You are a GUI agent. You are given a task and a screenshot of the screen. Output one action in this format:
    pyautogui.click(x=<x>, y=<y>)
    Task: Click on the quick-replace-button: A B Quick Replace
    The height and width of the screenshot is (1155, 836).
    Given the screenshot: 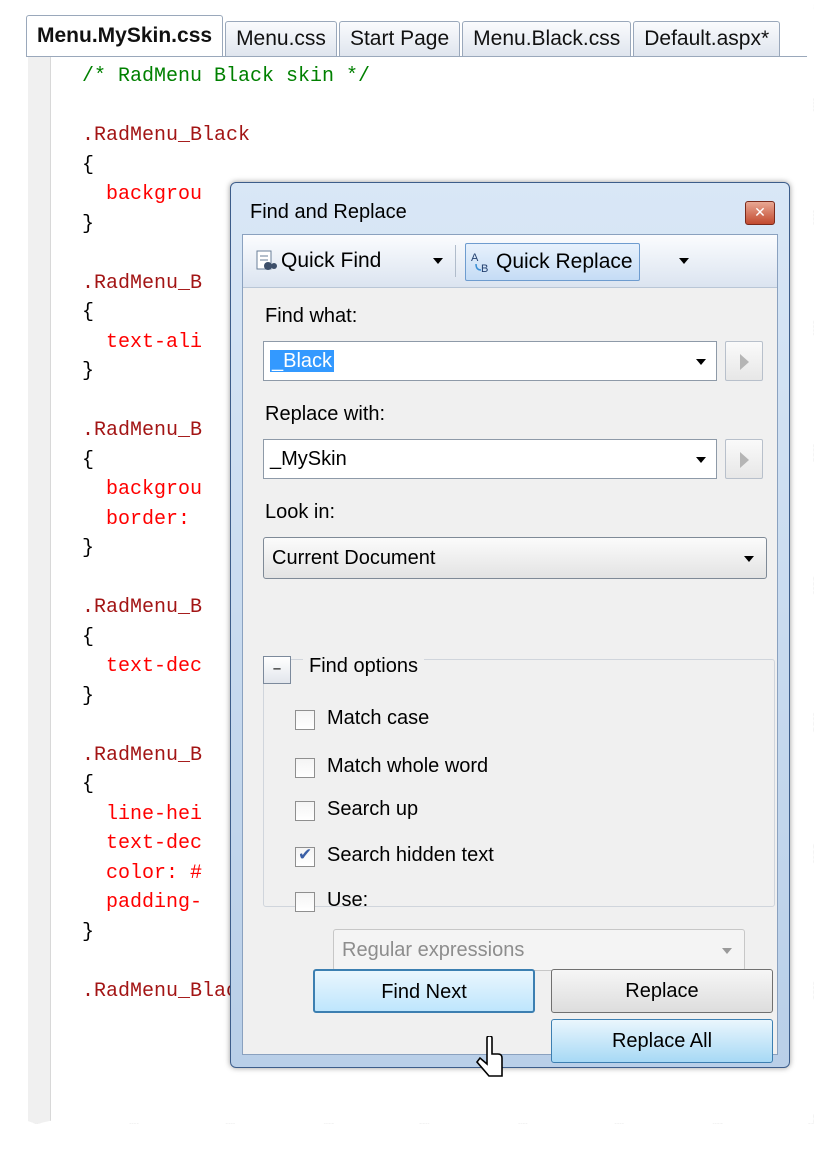 What is the action you would take?
    pyautogui.click(x=552, y=262)
    